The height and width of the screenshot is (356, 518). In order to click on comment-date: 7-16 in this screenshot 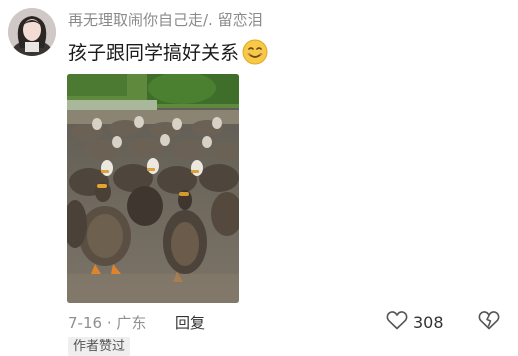, I will do `click(85, 323)`.